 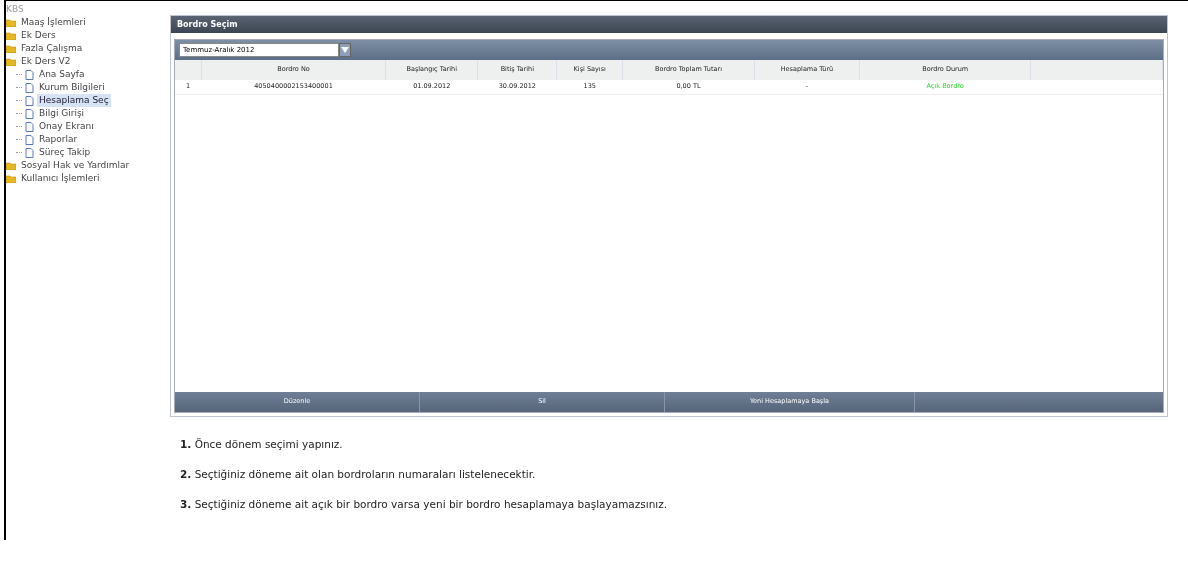 What do you see at coordinates (262, 444) in the screenshot?
I see `instruction-text: 1. Önce dönem seçimi yapınız.` at bounding box center [262, 444].